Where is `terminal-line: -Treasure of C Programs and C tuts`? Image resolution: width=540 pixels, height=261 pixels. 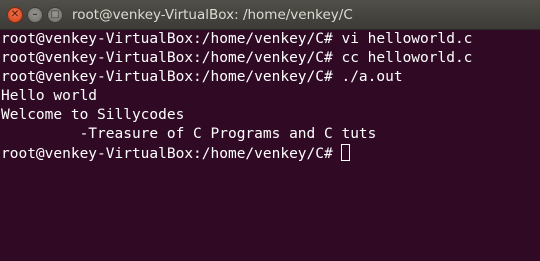
terminal-line: -Treasure of C Programs and C tuts is located at coordinates (189, 134).